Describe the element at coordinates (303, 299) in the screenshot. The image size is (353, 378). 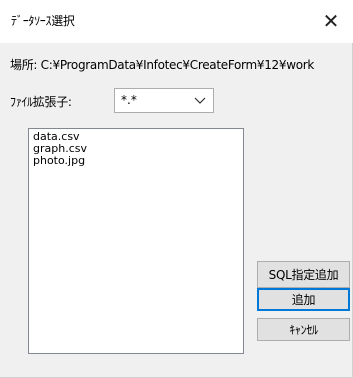
I see `add-button: 追加` at that location.